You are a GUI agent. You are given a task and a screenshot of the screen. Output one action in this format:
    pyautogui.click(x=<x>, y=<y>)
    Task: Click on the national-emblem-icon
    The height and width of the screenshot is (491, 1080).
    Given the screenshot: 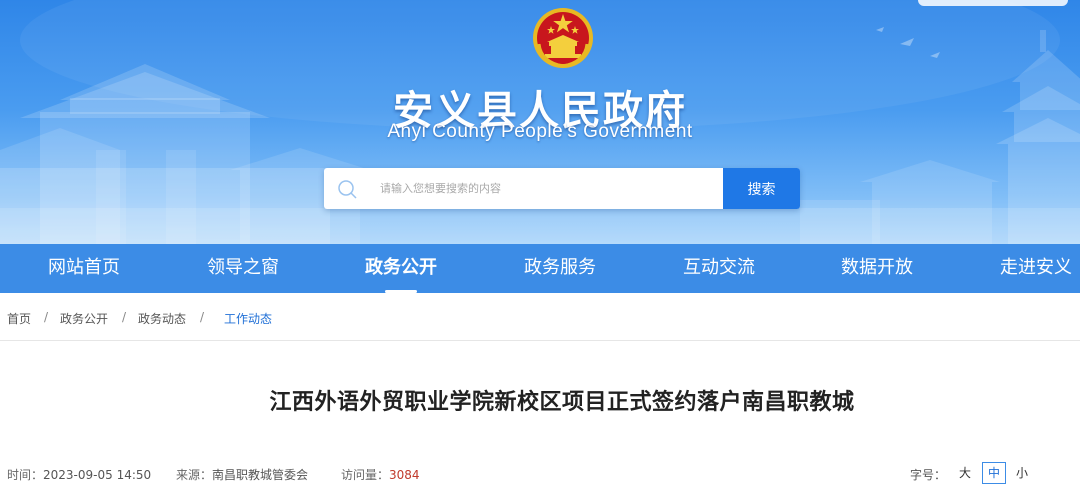 What is the action you would take?
    pyautogui.click(x=563, y=38)
    